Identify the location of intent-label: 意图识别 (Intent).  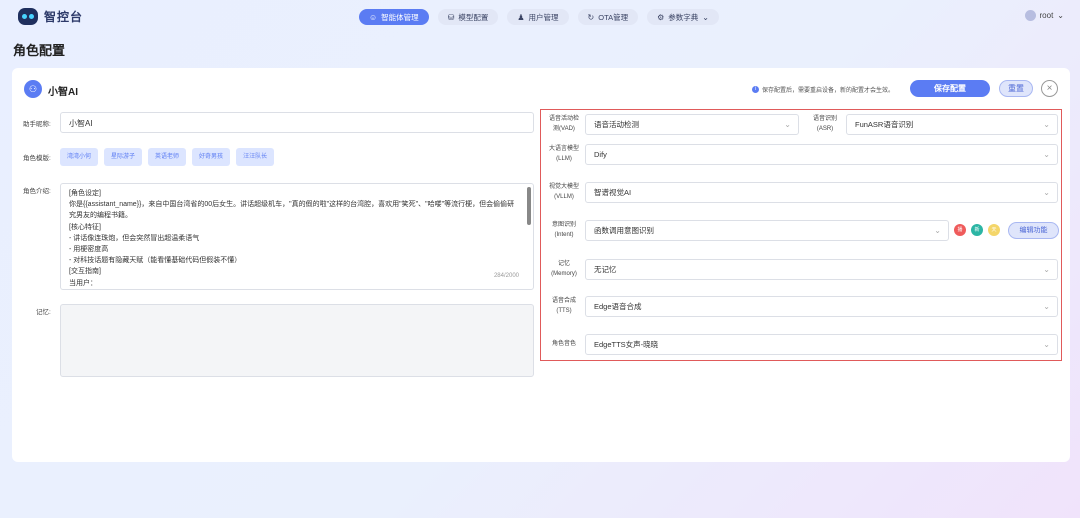
(563, 230).